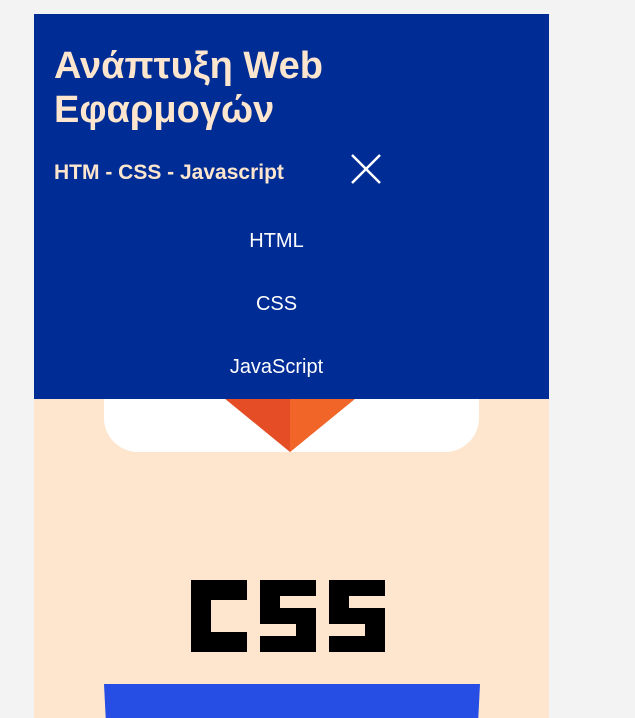 Image resolution: width=635 pixels, height=718 pixels. I want to click on close-menu-button, so click(366, 169).